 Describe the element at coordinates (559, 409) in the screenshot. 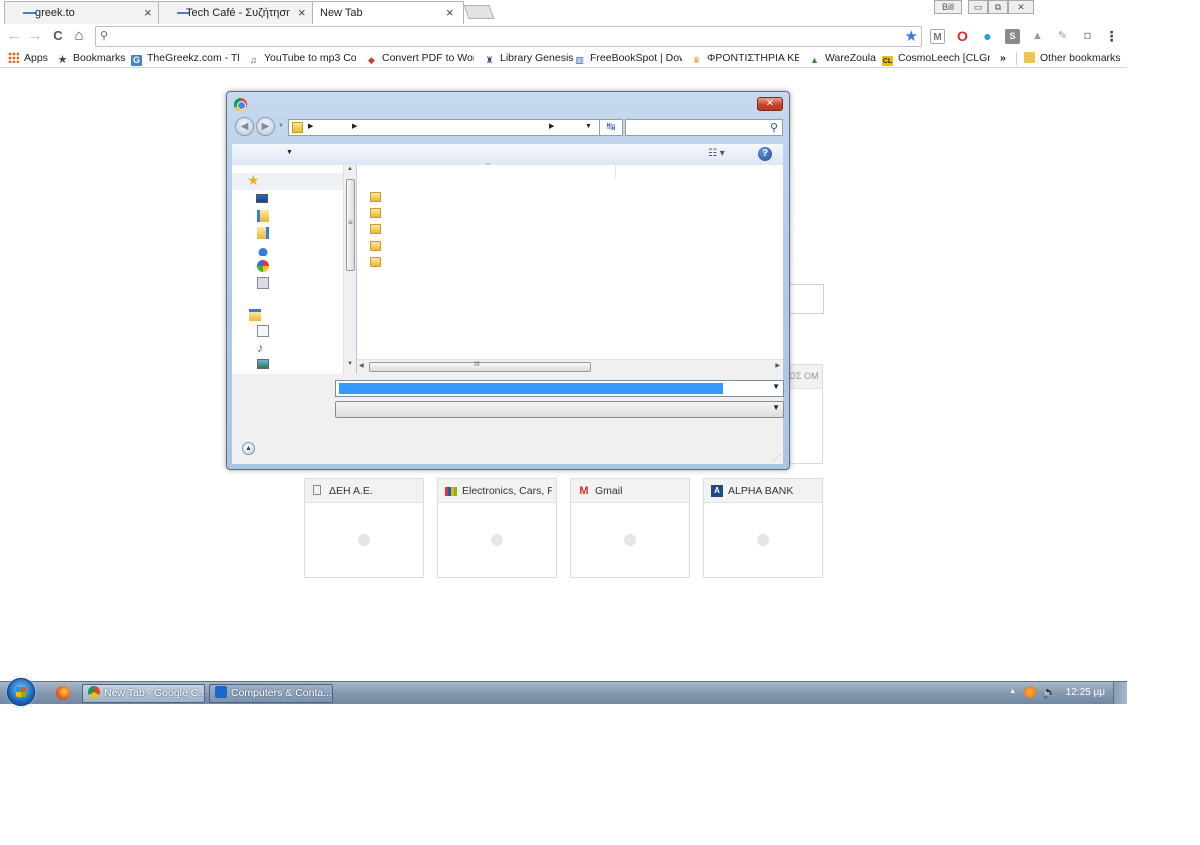

I see `file-type-select: ▼` at that location.